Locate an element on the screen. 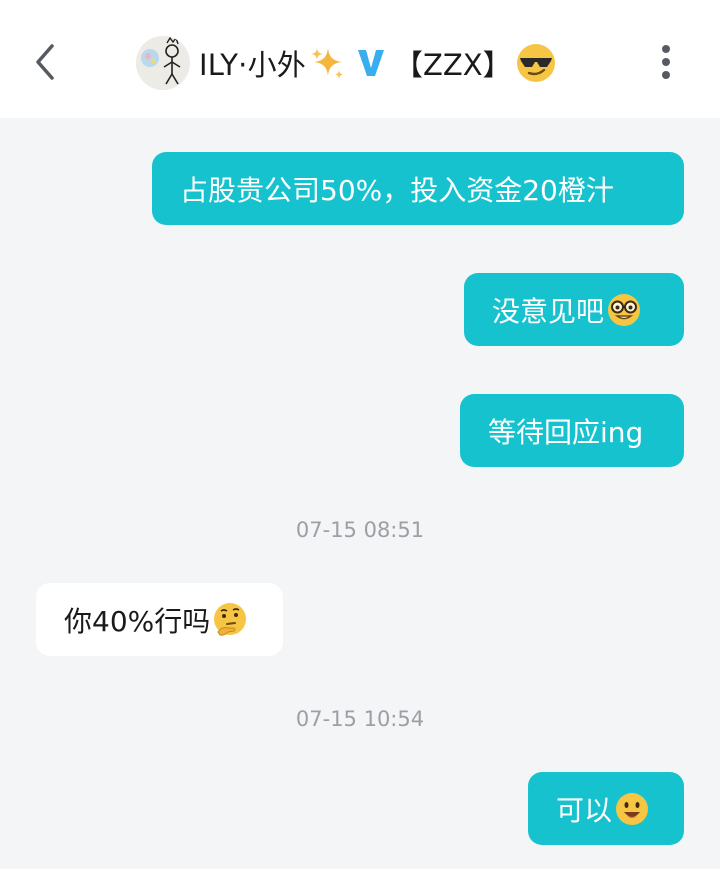 The width and height of the screenshot is (720, 869). message-text: 可以 is located at coordinates (584, 810).